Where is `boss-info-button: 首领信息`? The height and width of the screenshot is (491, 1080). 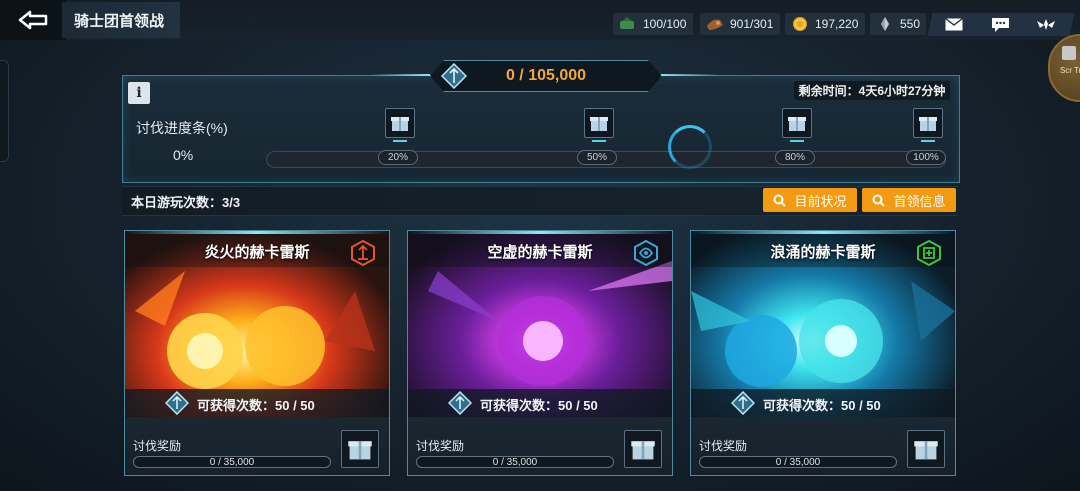 boss-info-button: 首领信息 is located at coordinates (909, 200).